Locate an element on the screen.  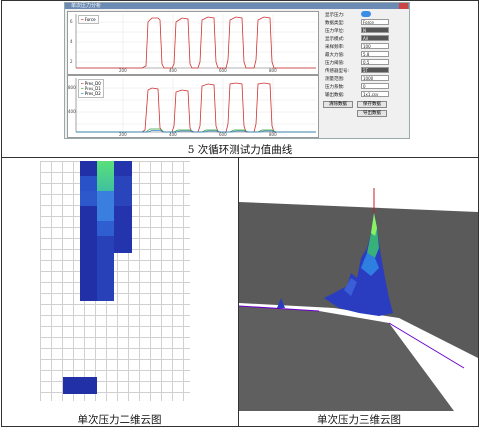
setting-row: 显示压力: is located at coordinates (365, 14).